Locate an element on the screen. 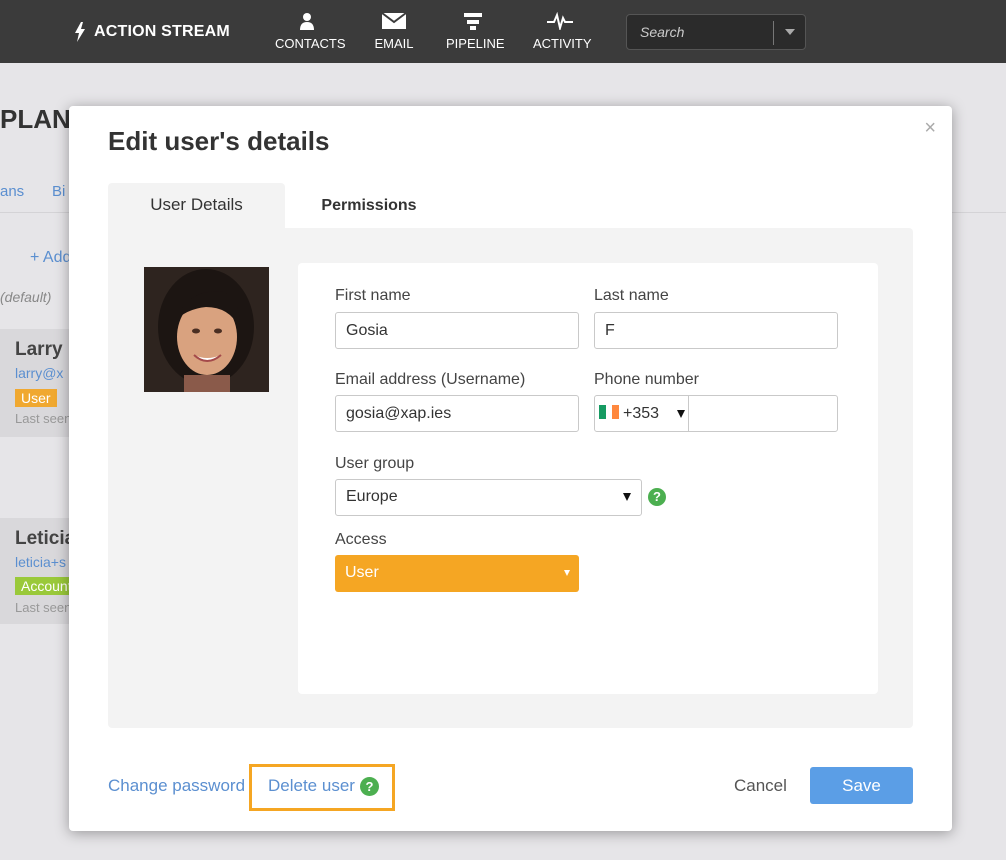 The height and width of the screenshot is (860, 1006). ireland-flag-icon is located at coordinates (609, 412).